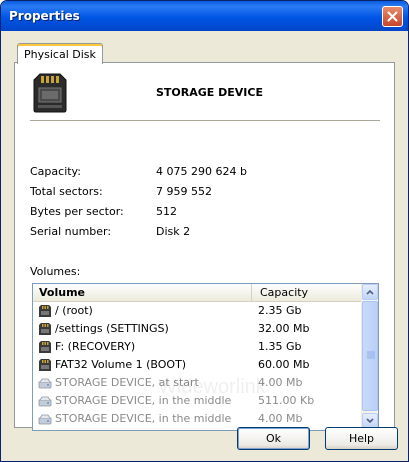 This screenshot has height=462, width=409. What do you see at coordinates (197, 365) in the screenshot?
I see `list-item: FAT32 Volume 1 (BOOT) 60.00 Mb` at bounding box center [197, 365].